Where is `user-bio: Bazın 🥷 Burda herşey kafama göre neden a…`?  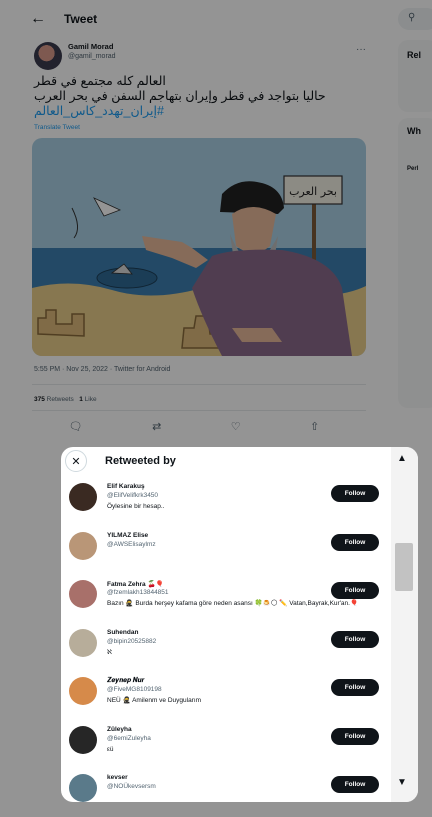 user-bio: Bazın 🥷 Burda herşey kafama göre neden a… is located at coordinates (233, 603).